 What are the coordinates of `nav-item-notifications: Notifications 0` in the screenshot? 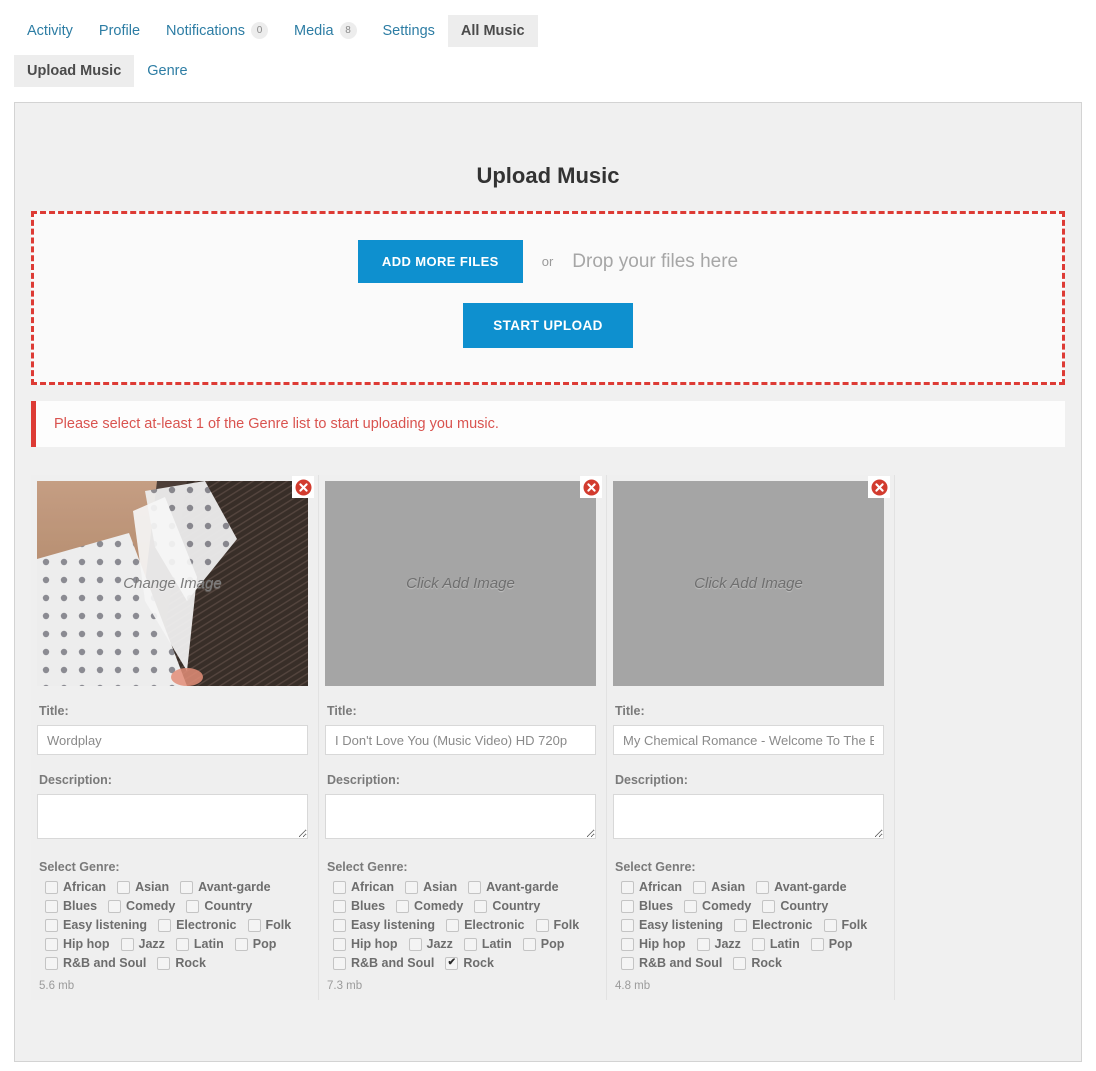 It's located at (217, 30).